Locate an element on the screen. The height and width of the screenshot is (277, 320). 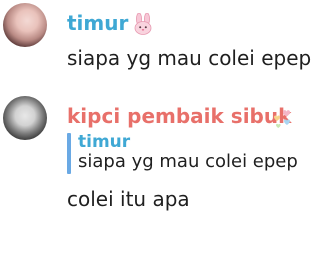
reply-quote-bar is located at coordinates (69, 153).